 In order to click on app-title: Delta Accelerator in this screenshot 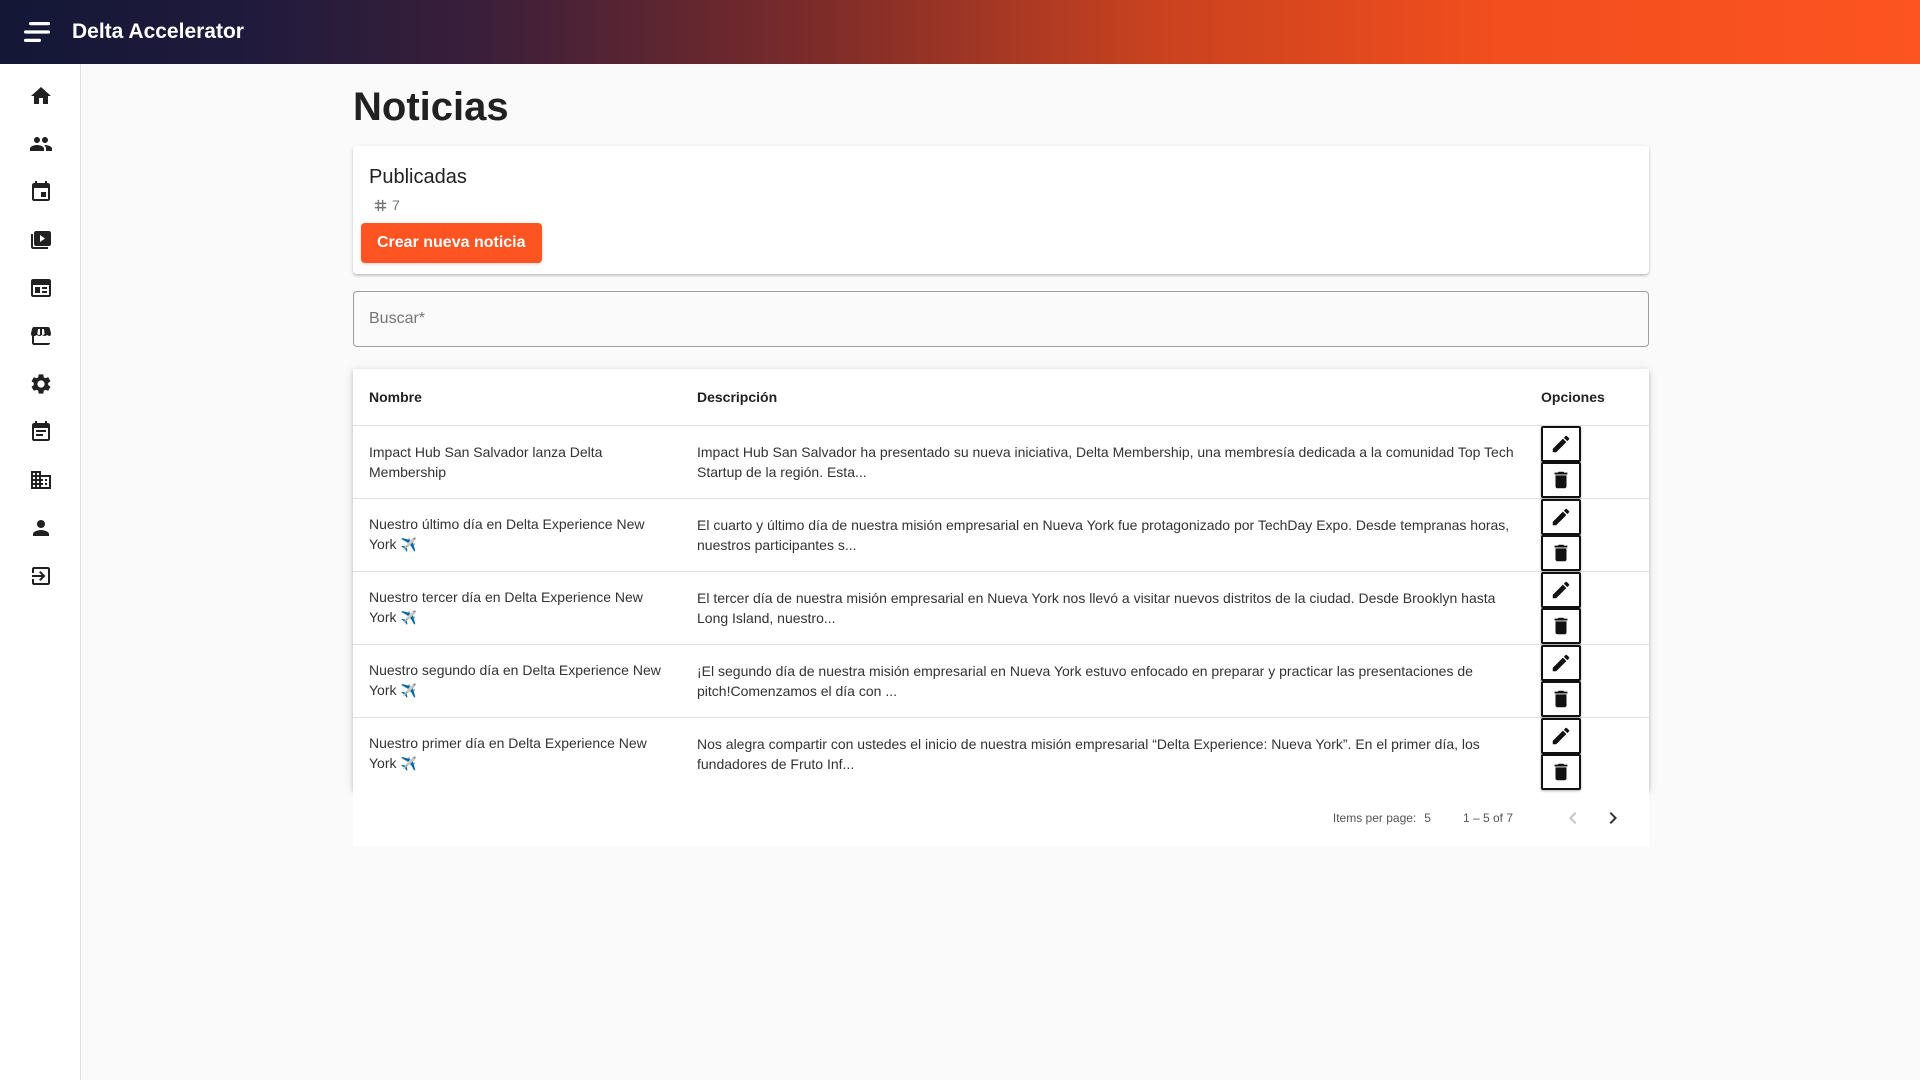, I will do `click(158, 31)`.